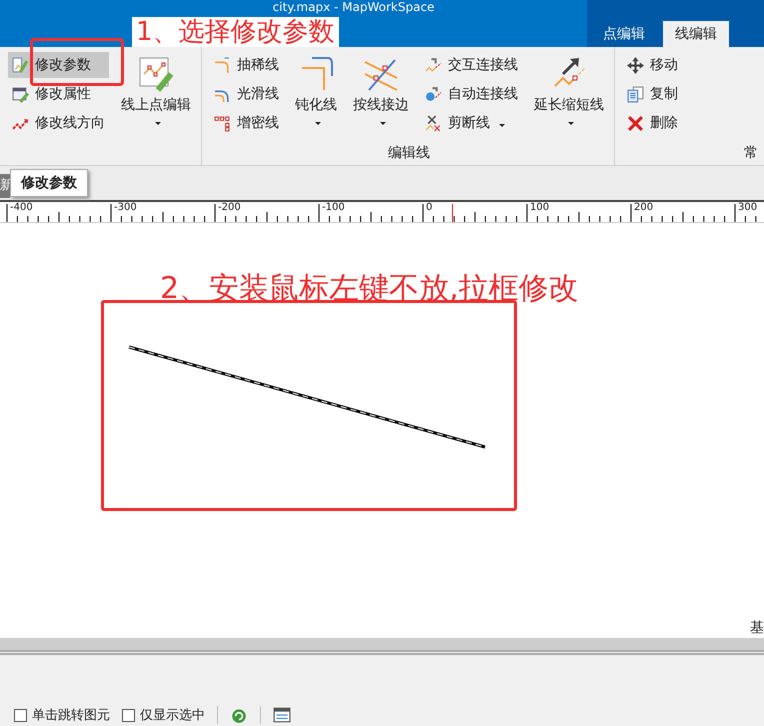 This screenshot has width=764, height=726. Describe the element at coordinates (643, 207) in the screenshot. I see `ruler-label: 200` at that location.